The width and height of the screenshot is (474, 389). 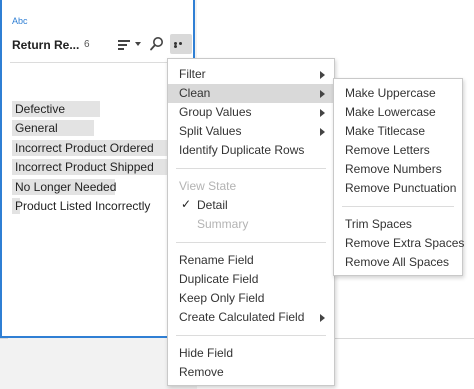 What do you see at coordinates (222, 298) in the screenshot?
I see `menu-item-label: Keep Only Field` at bounding box center [222, 298].